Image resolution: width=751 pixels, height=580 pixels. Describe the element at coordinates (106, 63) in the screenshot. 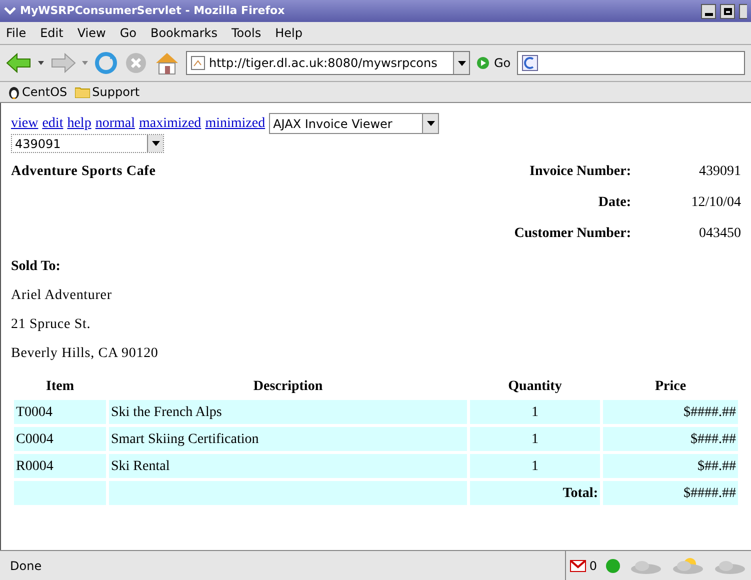

I see `reload-icon` at that location.